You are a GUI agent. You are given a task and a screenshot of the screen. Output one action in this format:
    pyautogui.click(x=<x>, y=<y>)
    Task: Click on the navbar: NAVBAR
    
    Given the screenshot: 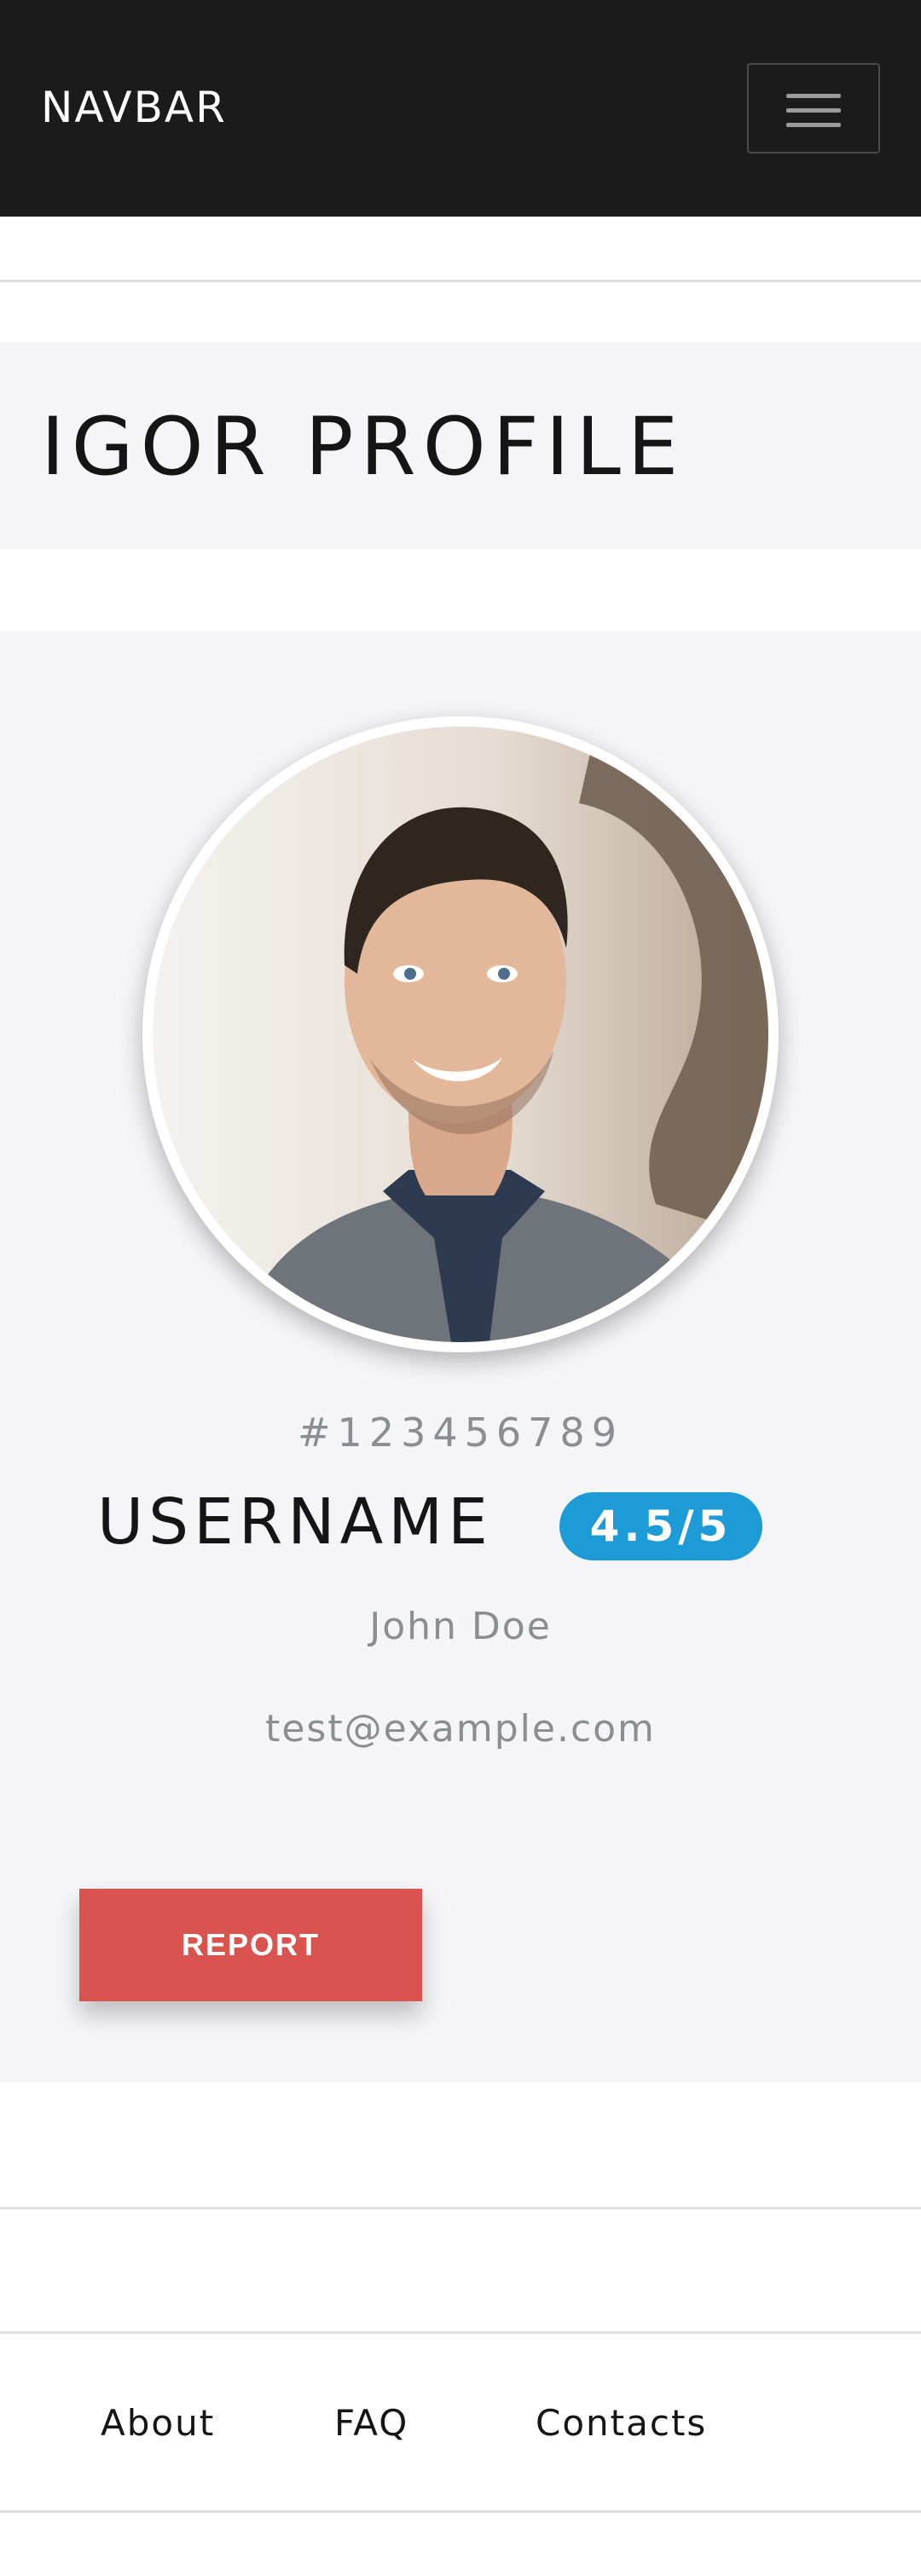 What is the action you would take?
    pyautogui.click(x=460, y=108)
    